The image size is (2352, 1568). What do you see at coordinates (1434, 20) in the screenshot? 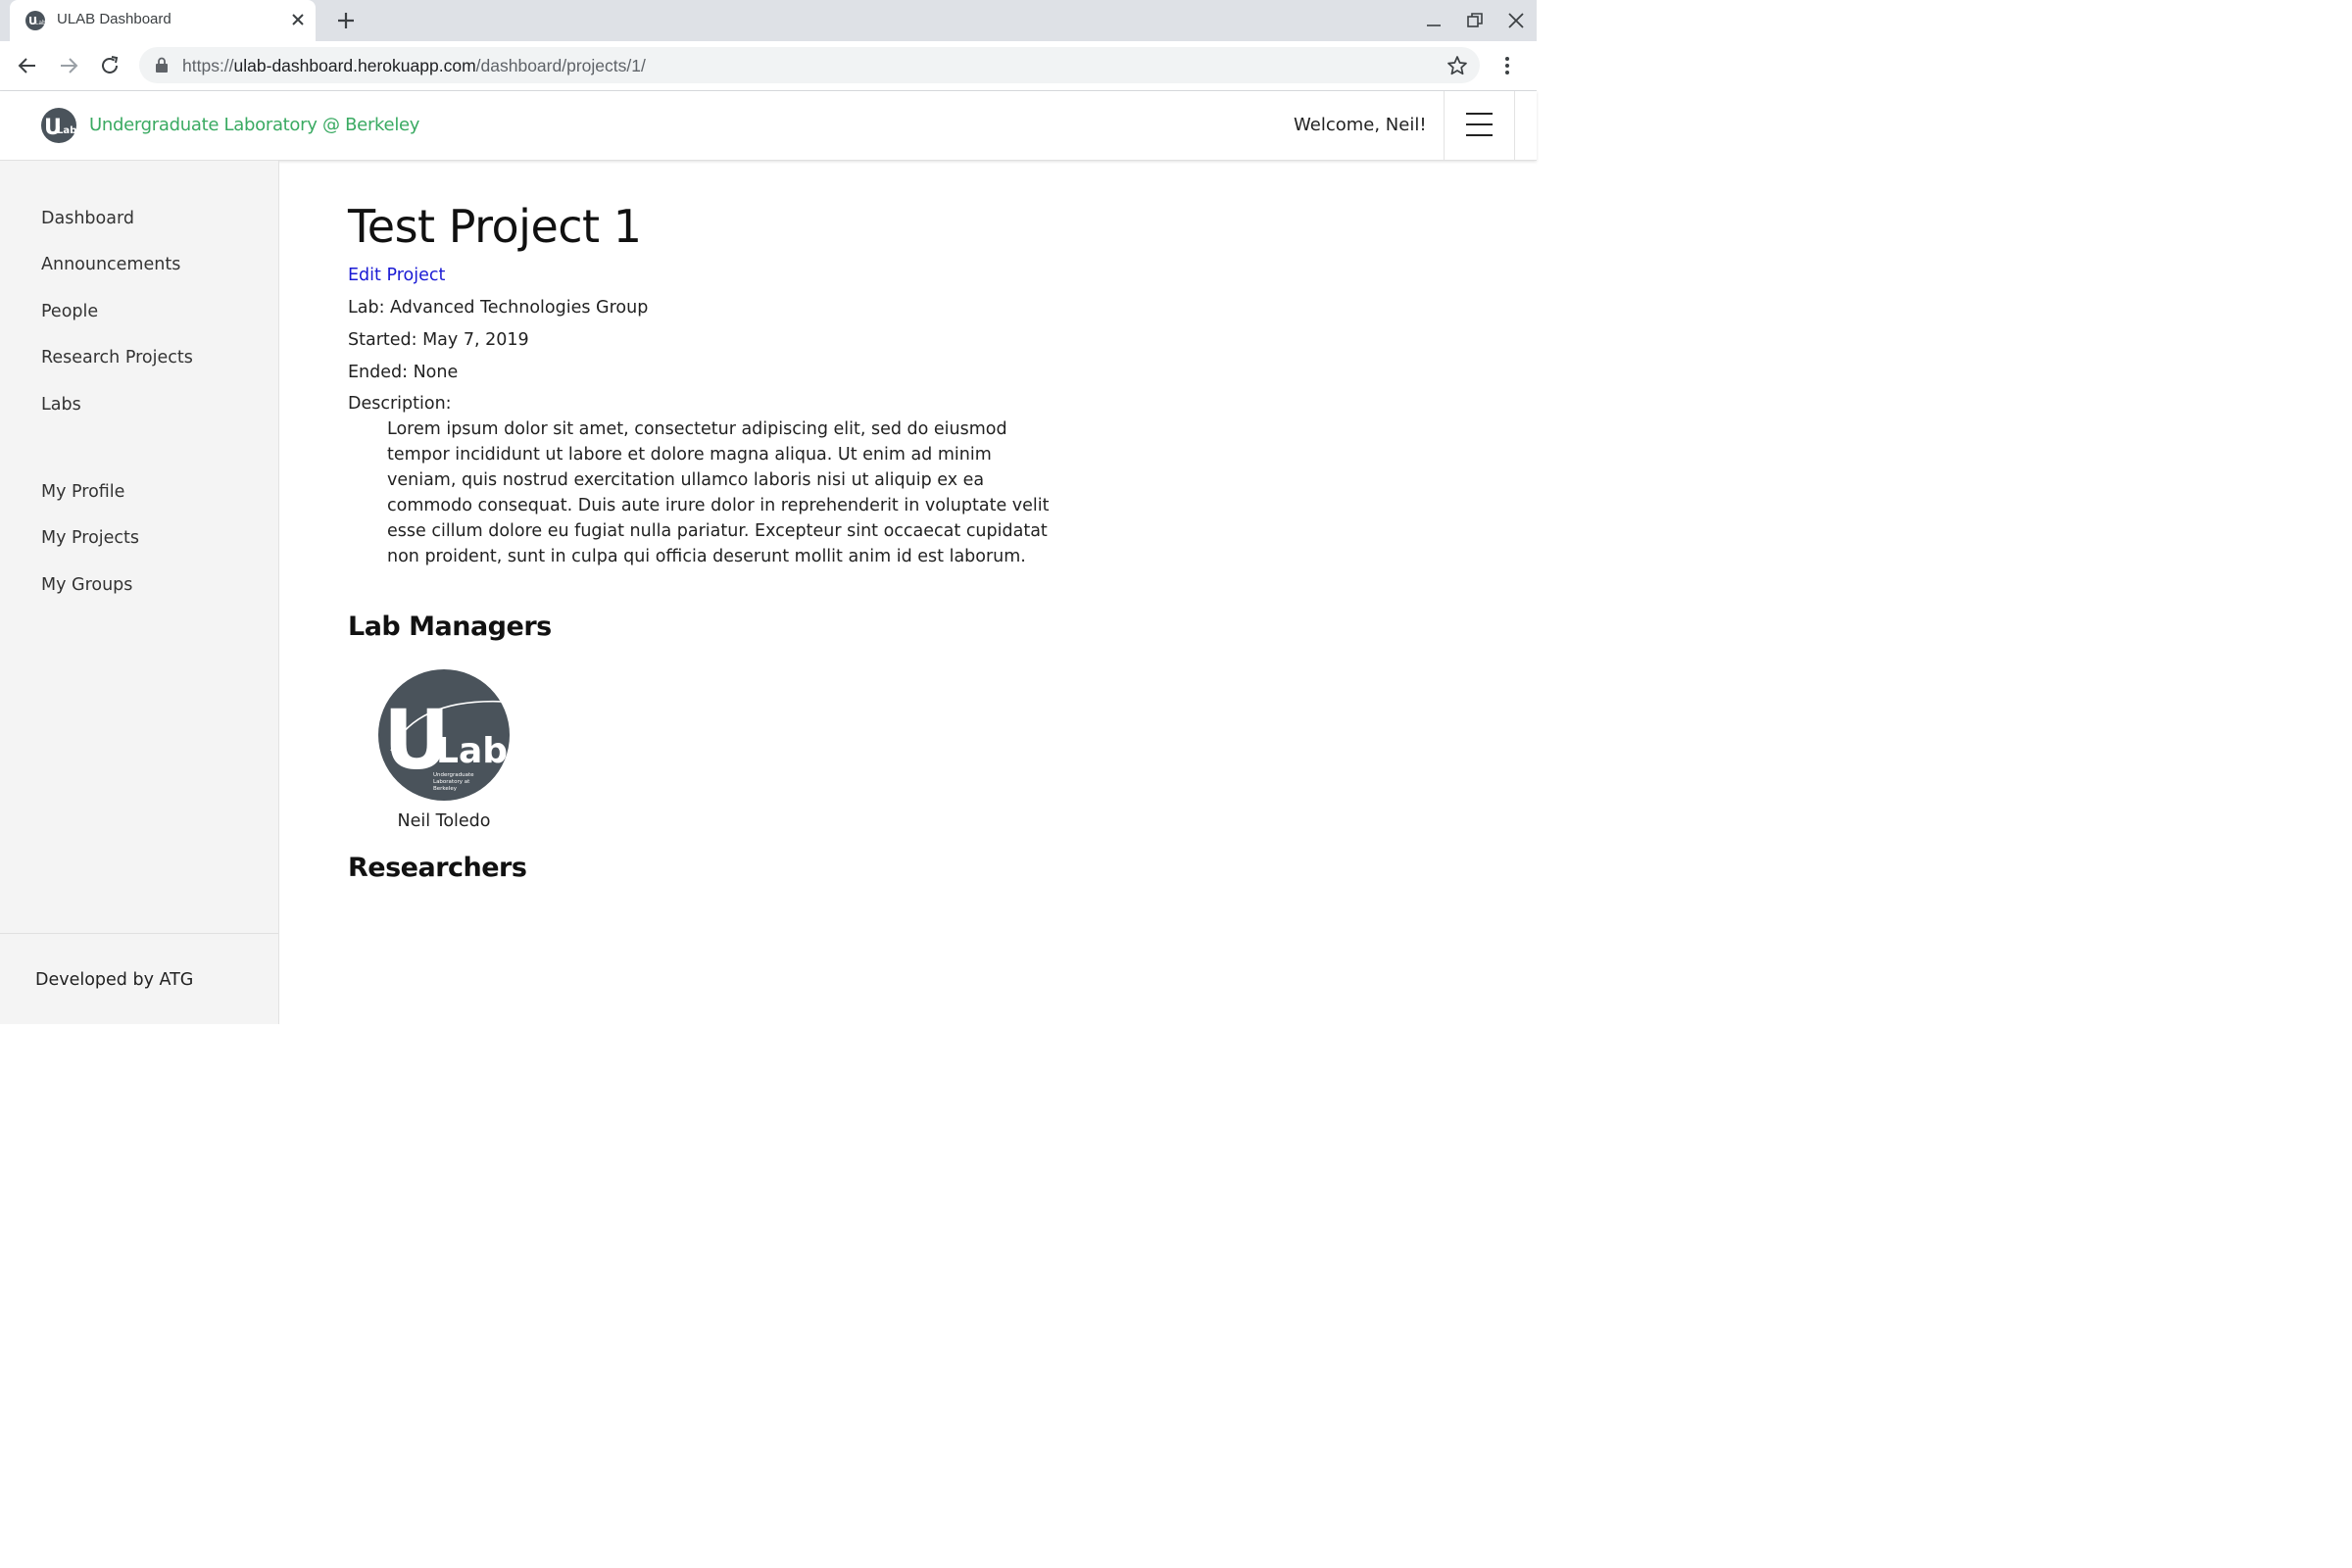
I see `minimize-icon` at bounding box center [1434, 20].